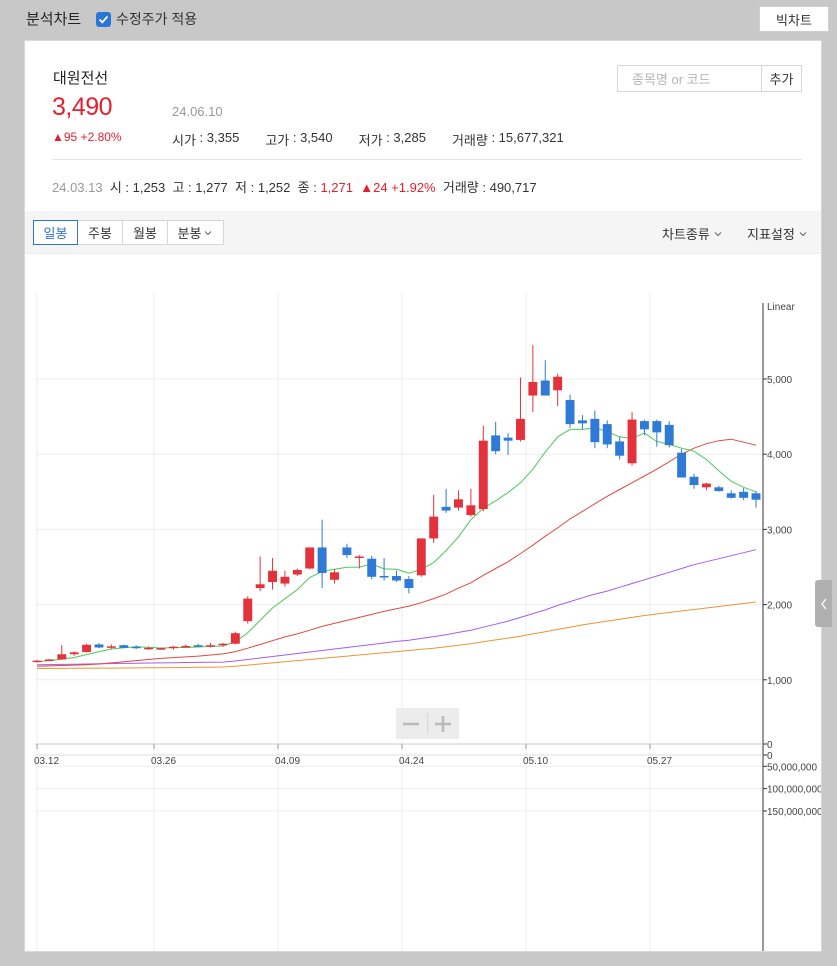  Describe the element at coordinates (103, 19) in the screenshot. I see `checkbox-checked-icon` at that location.